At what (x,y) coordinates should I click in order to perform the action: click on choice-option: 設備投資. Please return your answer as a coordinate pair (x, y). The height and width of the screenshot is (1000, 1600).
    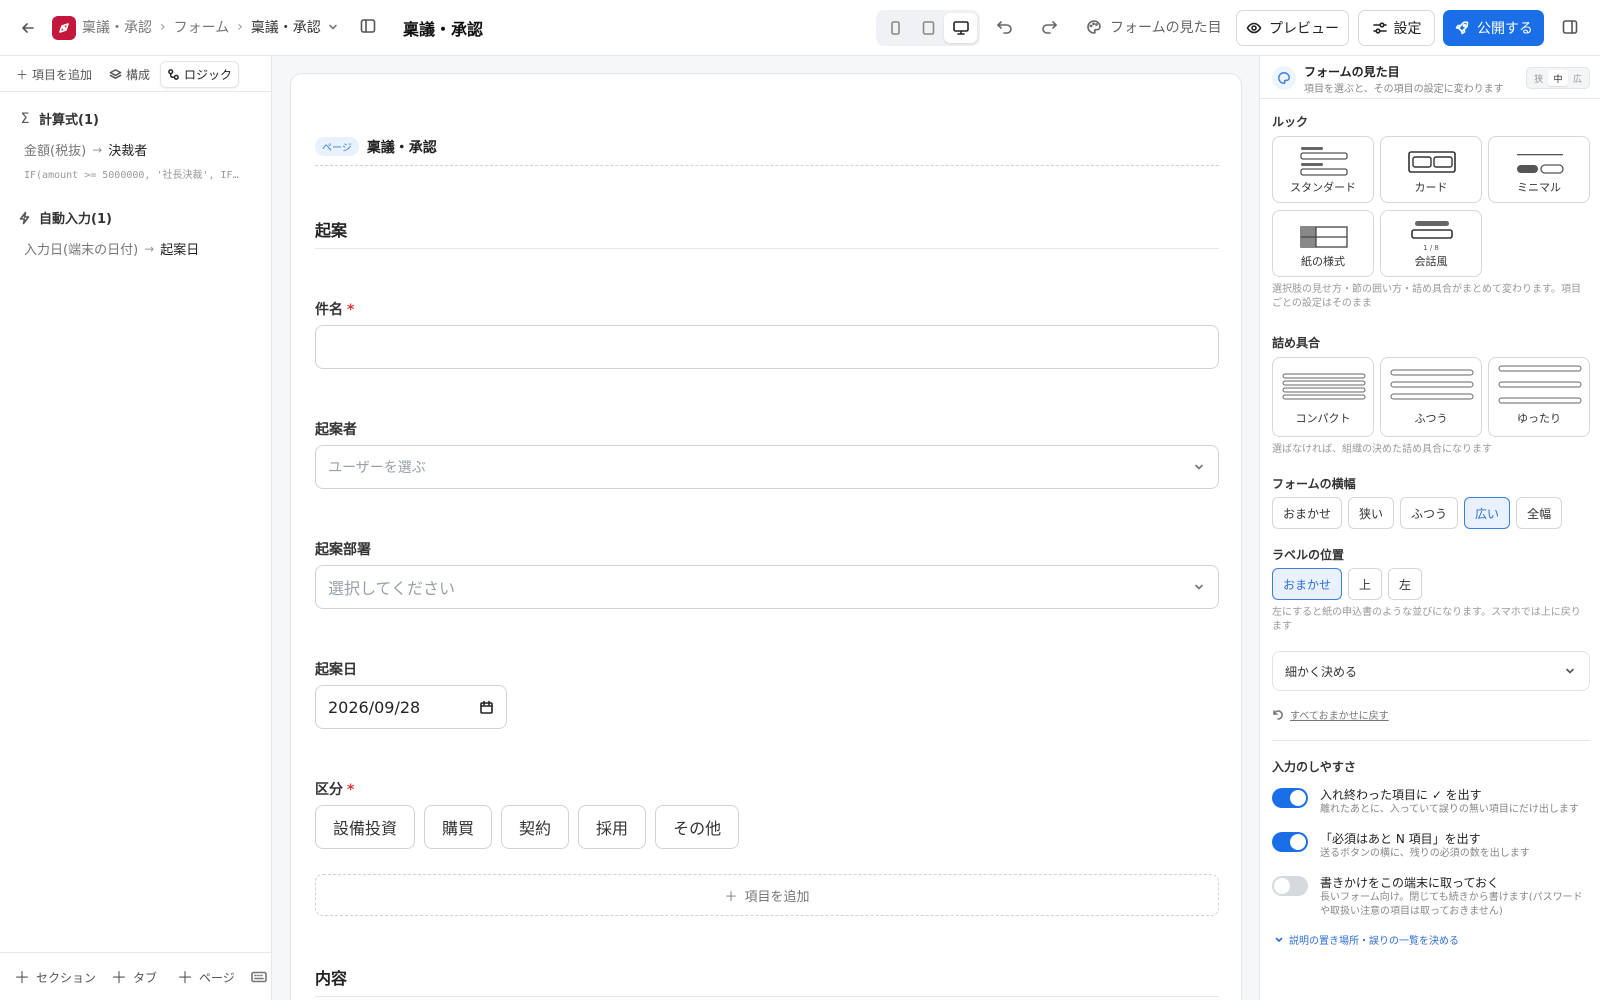
    Looking at the image, I should click on (365, 827).